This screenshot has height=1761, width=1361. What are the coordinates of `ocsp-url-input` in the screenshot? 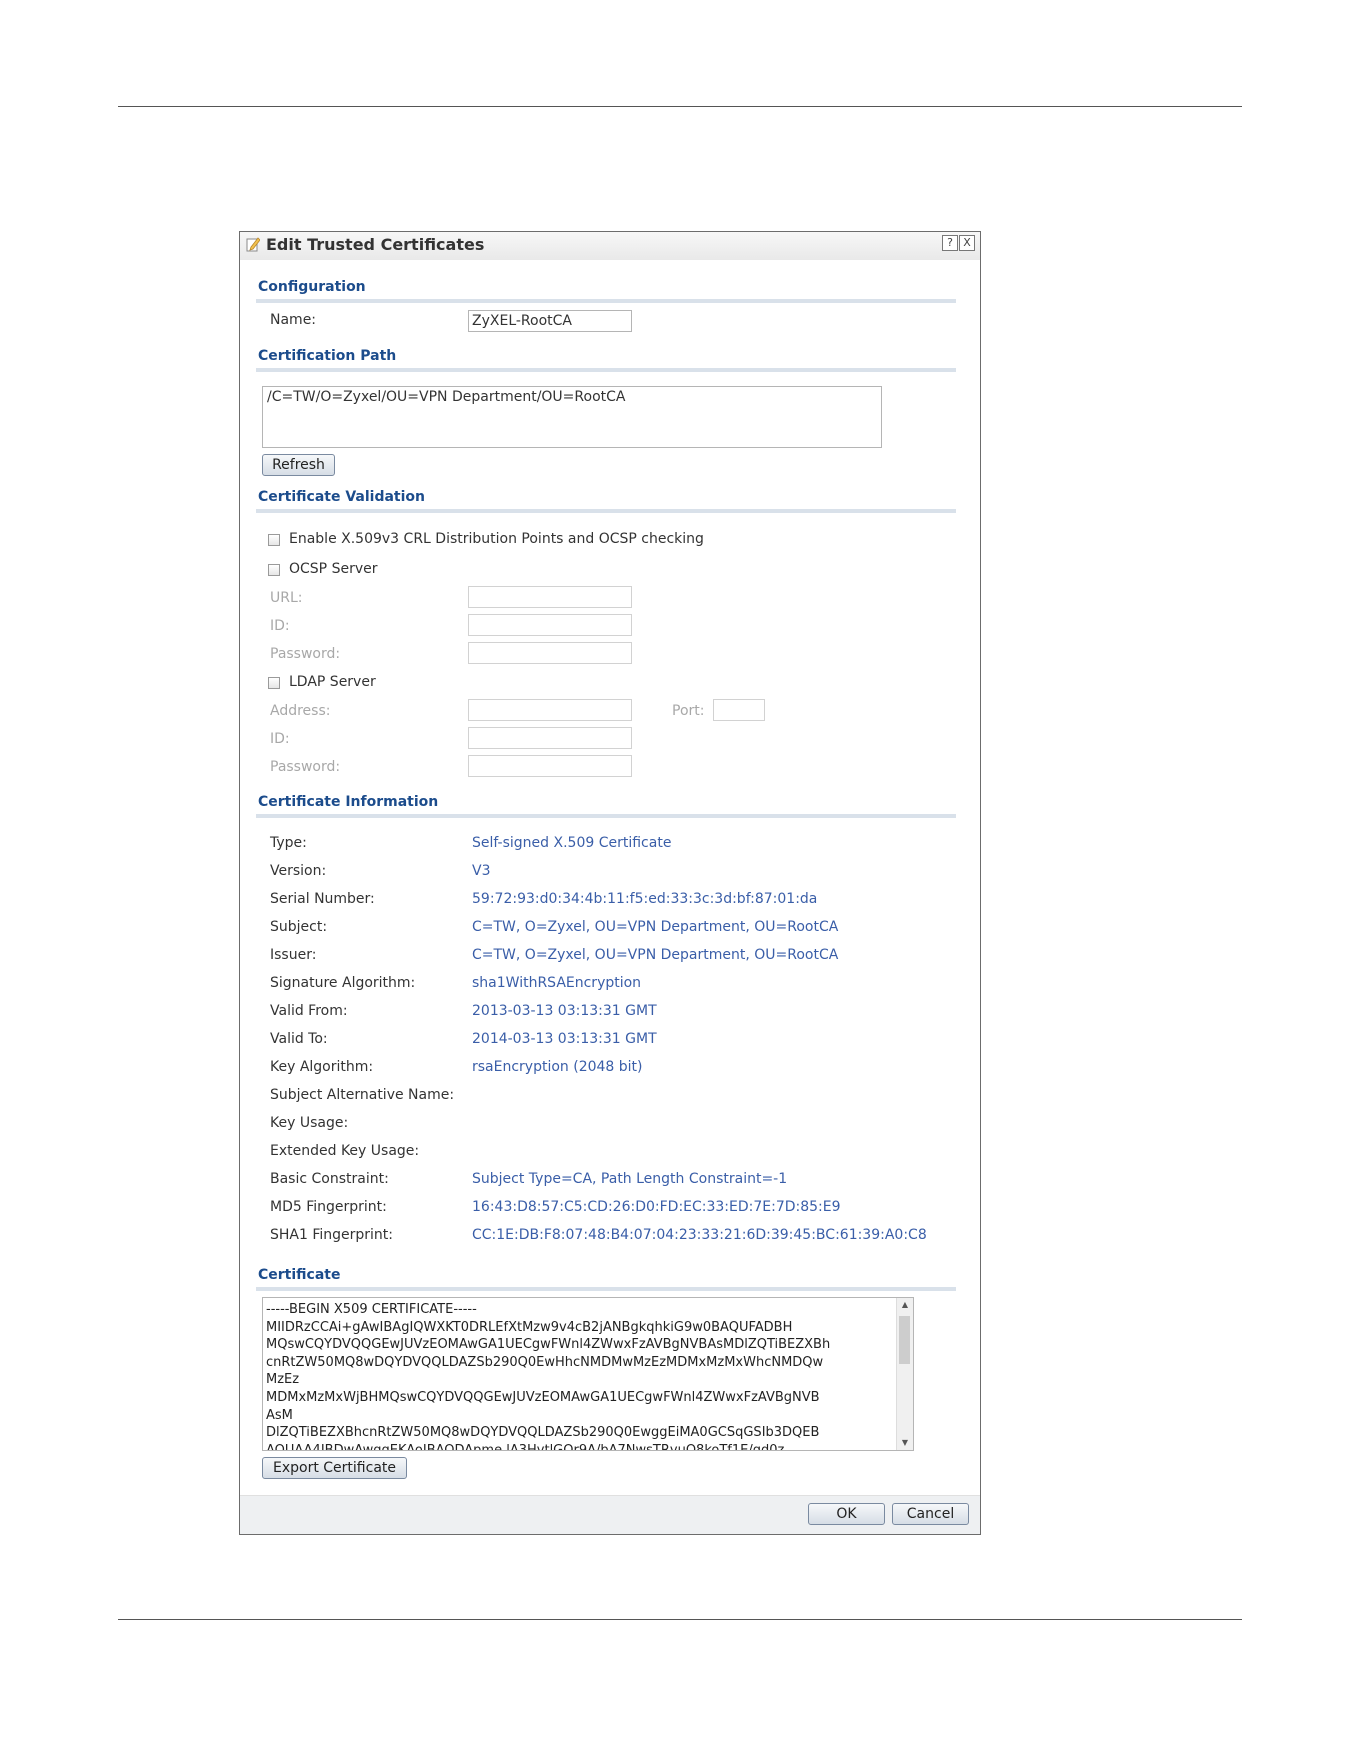 It's located at (550, 597).